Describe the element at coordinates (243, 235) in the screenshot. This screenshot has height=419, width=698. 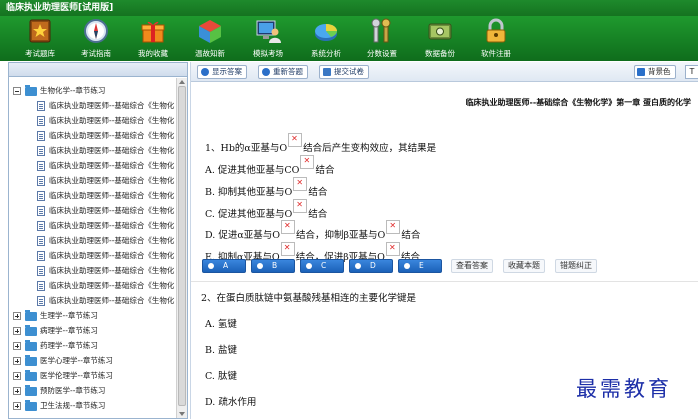
I see `option-text: D. 促进α亚基与O` at that location.